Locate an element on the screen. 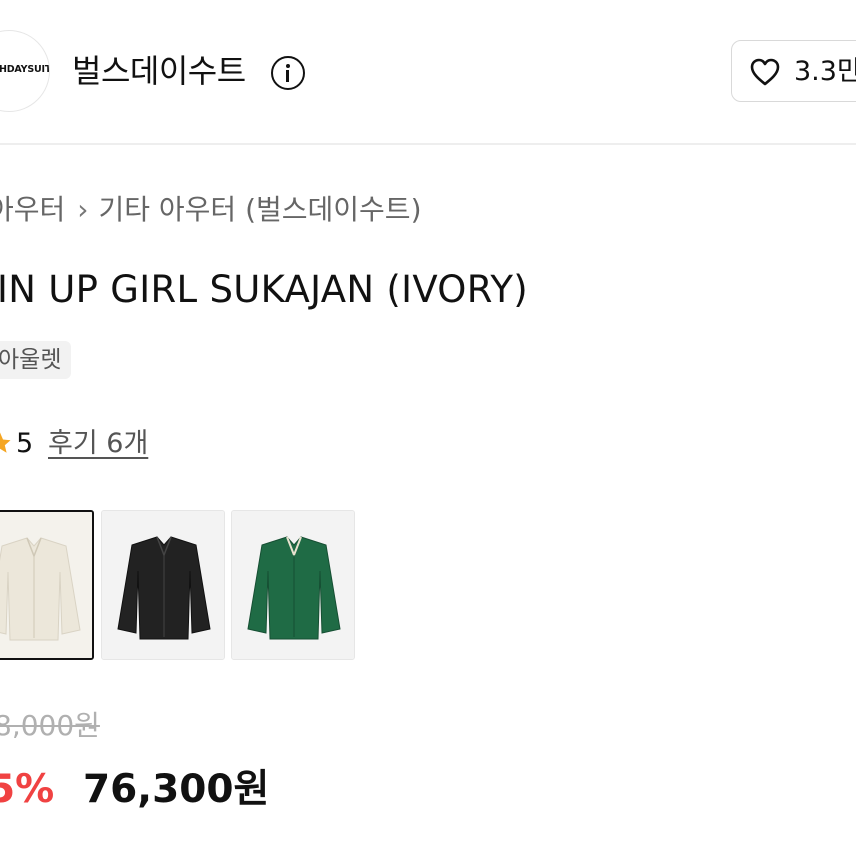 This screenshot has height=856, width=856. thumbnail-black is located at coordinates (163, 585).